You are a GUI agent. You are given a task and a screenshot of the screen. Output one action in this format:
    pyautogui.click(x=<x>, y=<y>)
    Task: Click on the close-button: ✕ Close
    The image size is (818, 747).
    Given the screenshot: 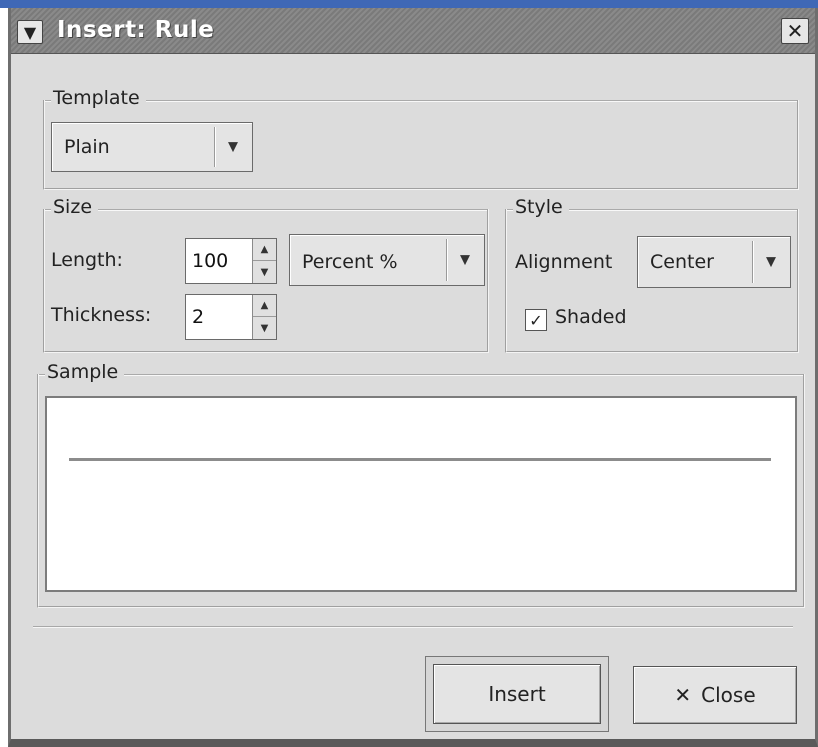 What is the action you would take?
    pyautogui.click(x=715, y=695)
    